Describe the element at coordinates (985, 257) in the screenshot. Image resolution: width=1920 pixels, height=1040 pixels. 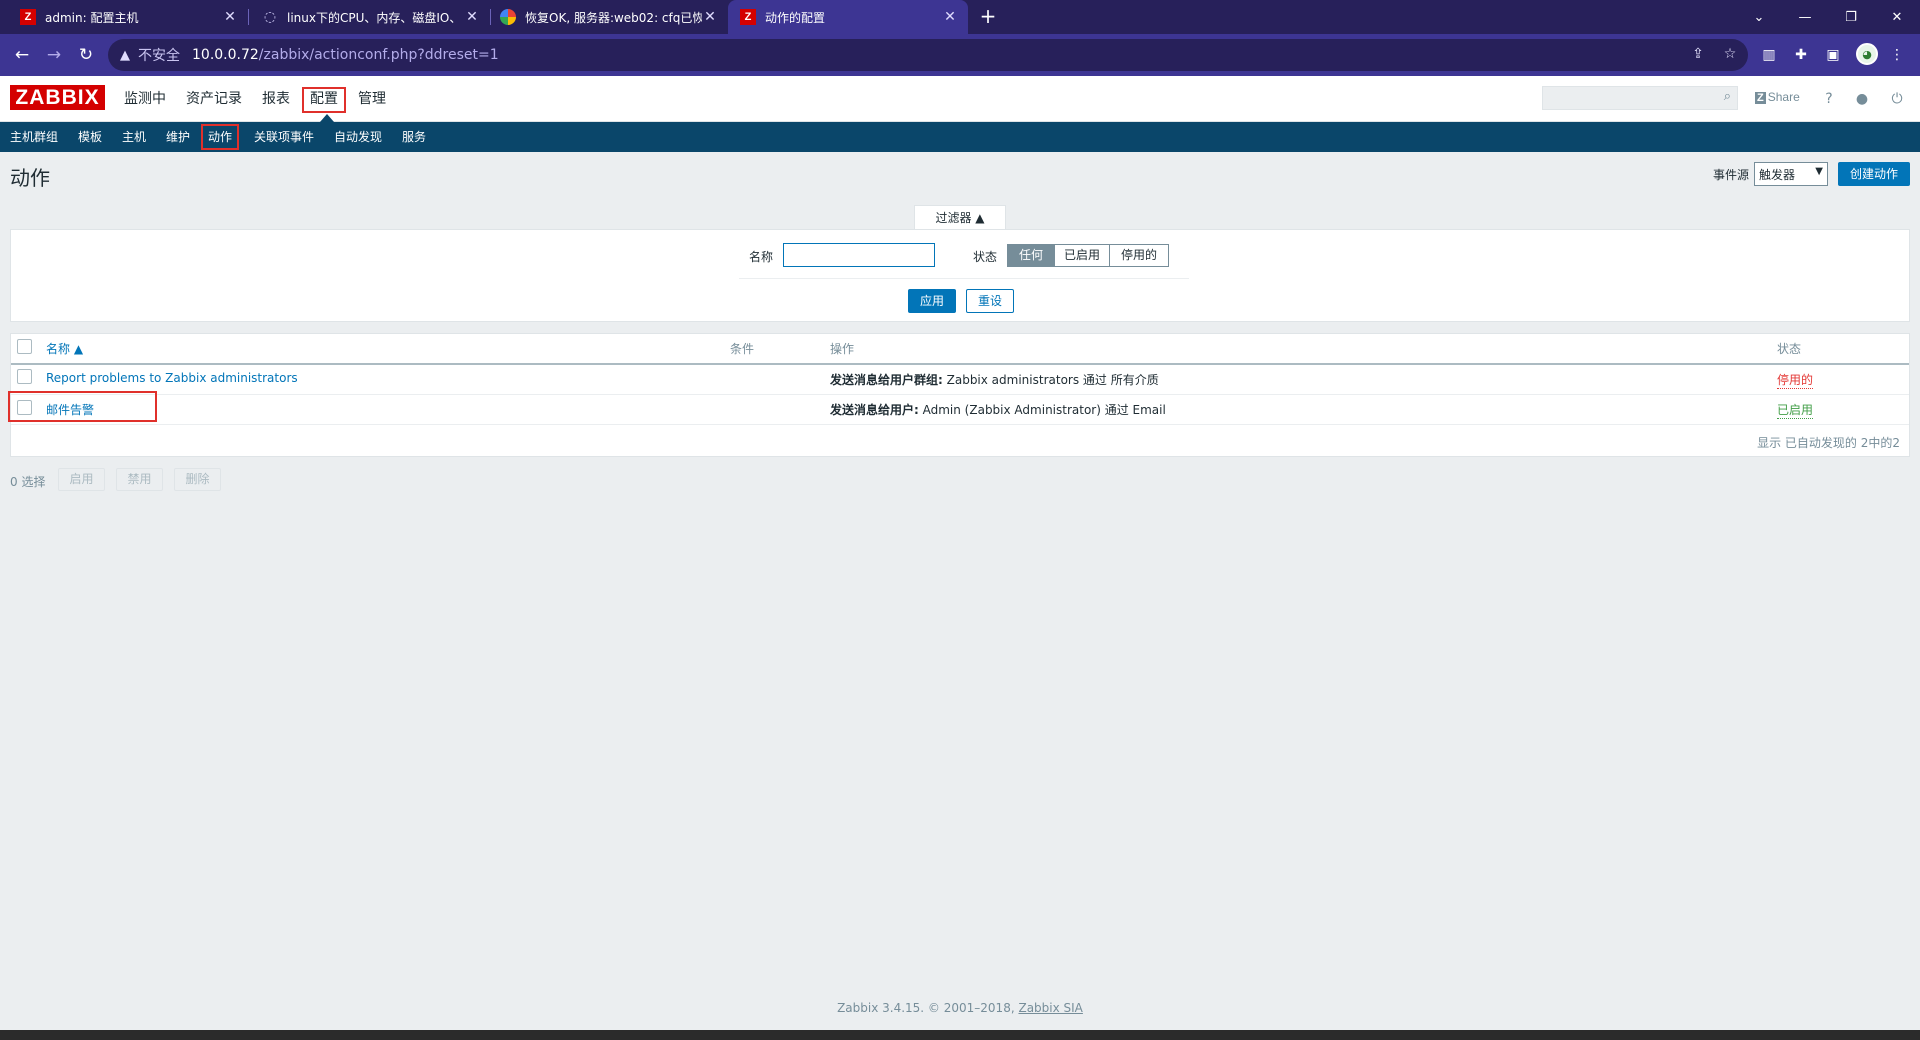
I see `filter-status-label: 状态` at that location.